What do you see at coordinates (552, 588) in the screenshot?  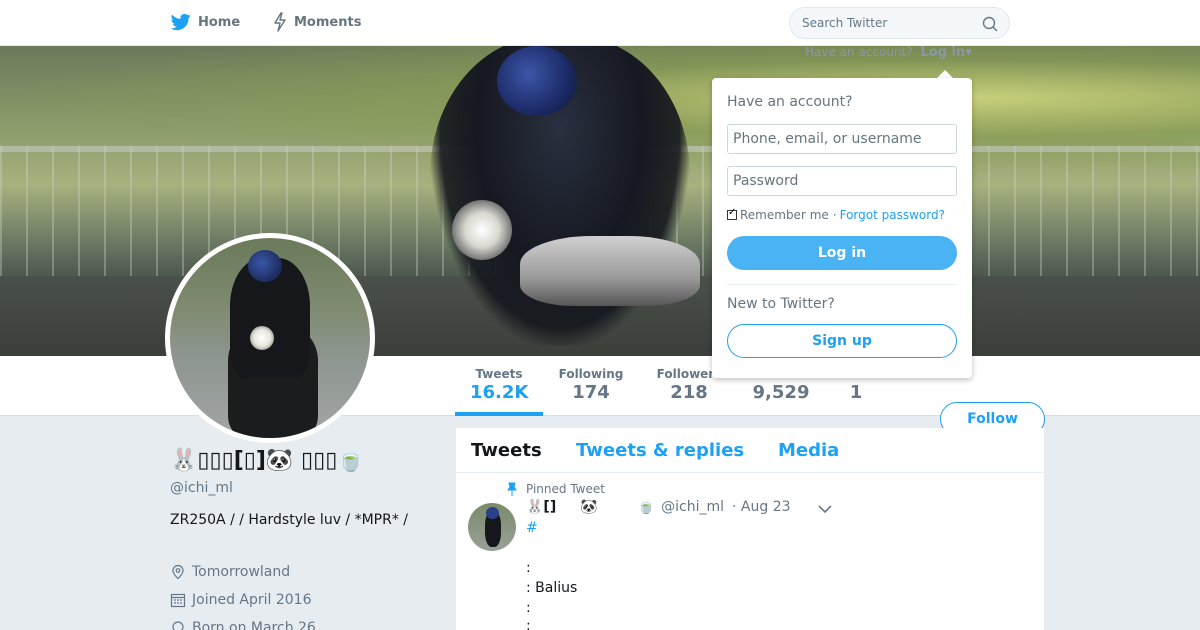 I see `tweet-line: : Balius` at bounding box center [552, 588].